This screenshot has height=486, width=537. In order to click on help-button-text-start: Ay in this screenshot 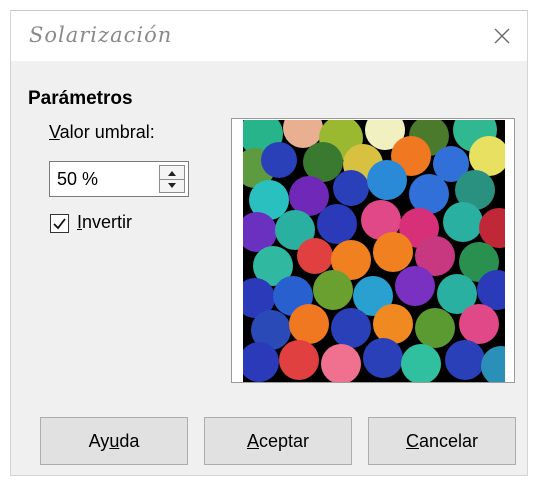, I will do `click(99, 441)`.